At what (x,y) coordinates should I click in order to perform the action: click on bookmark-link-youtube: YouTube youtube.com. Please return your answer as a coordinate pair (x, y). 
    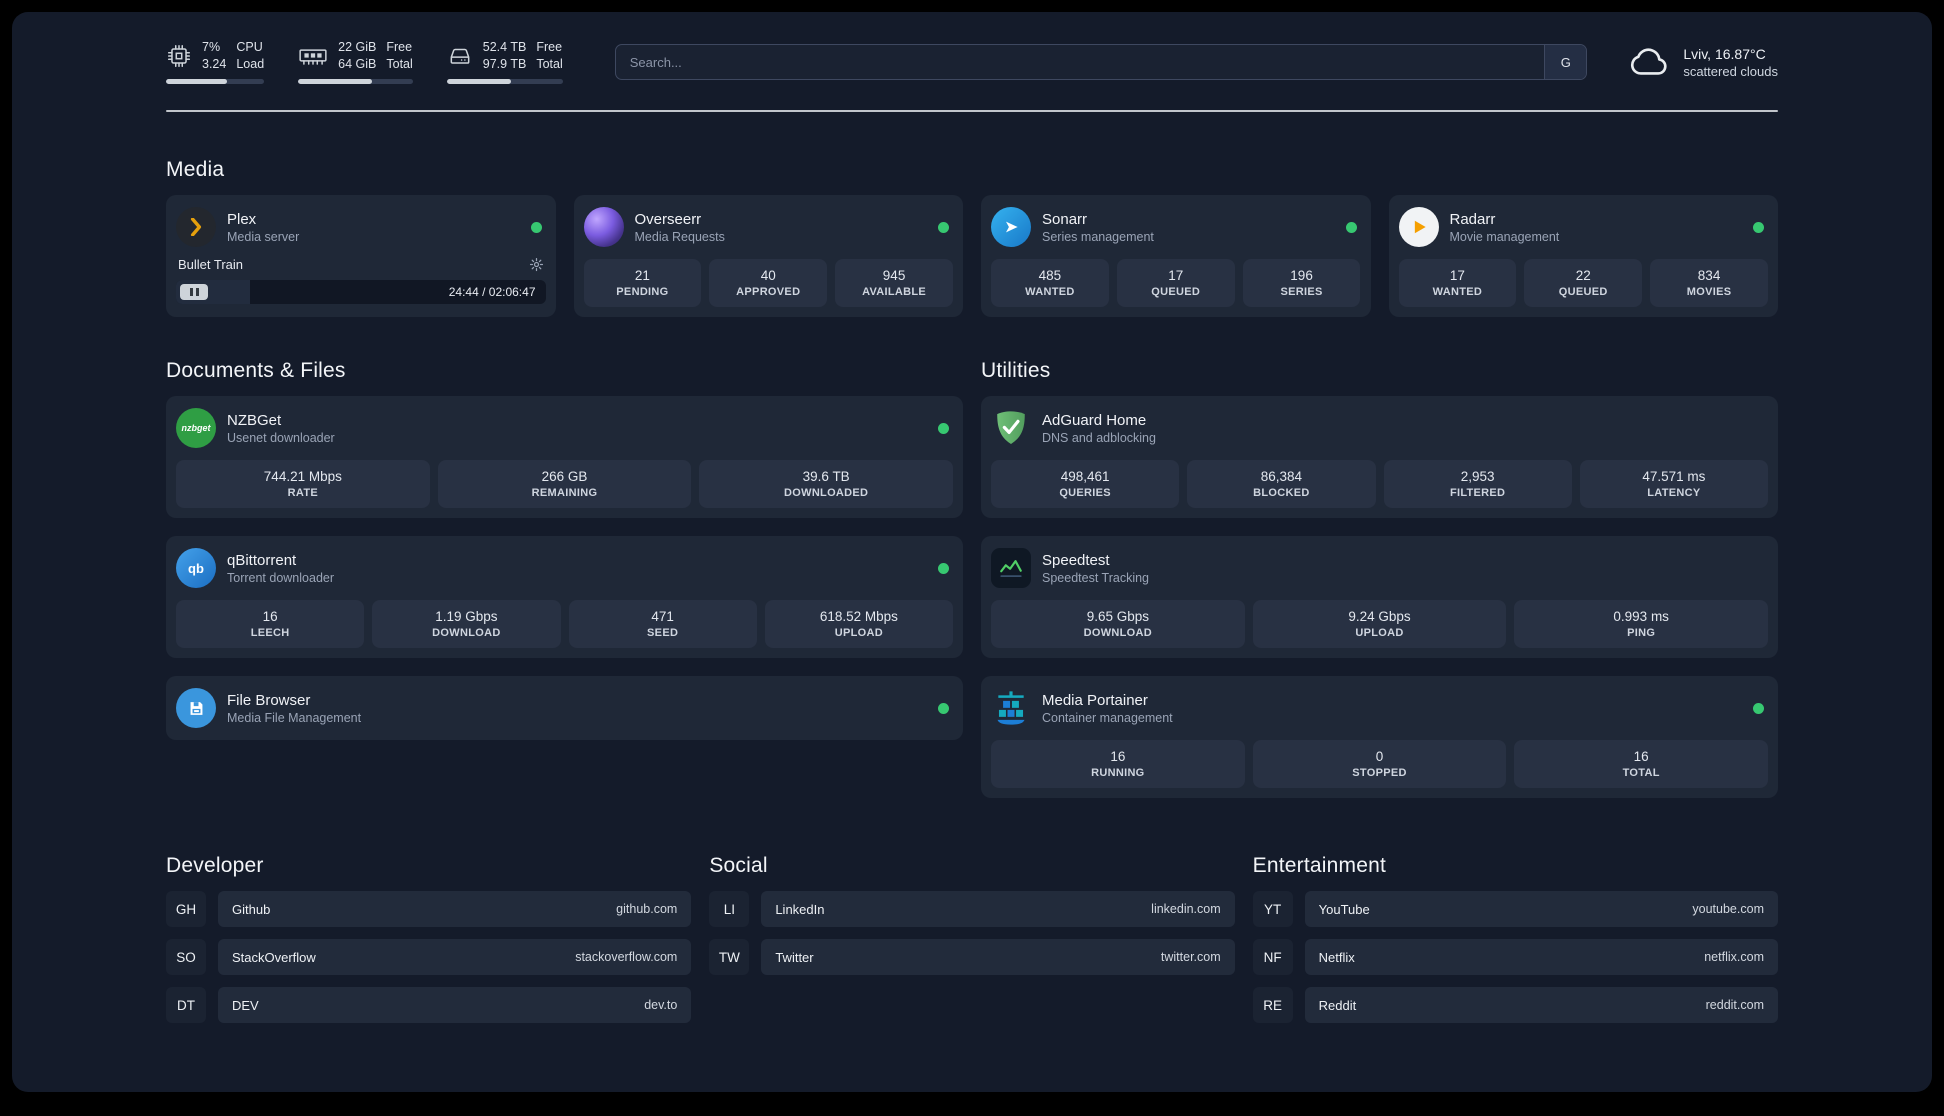
    Looking at the image, I should click on (1541, 909).